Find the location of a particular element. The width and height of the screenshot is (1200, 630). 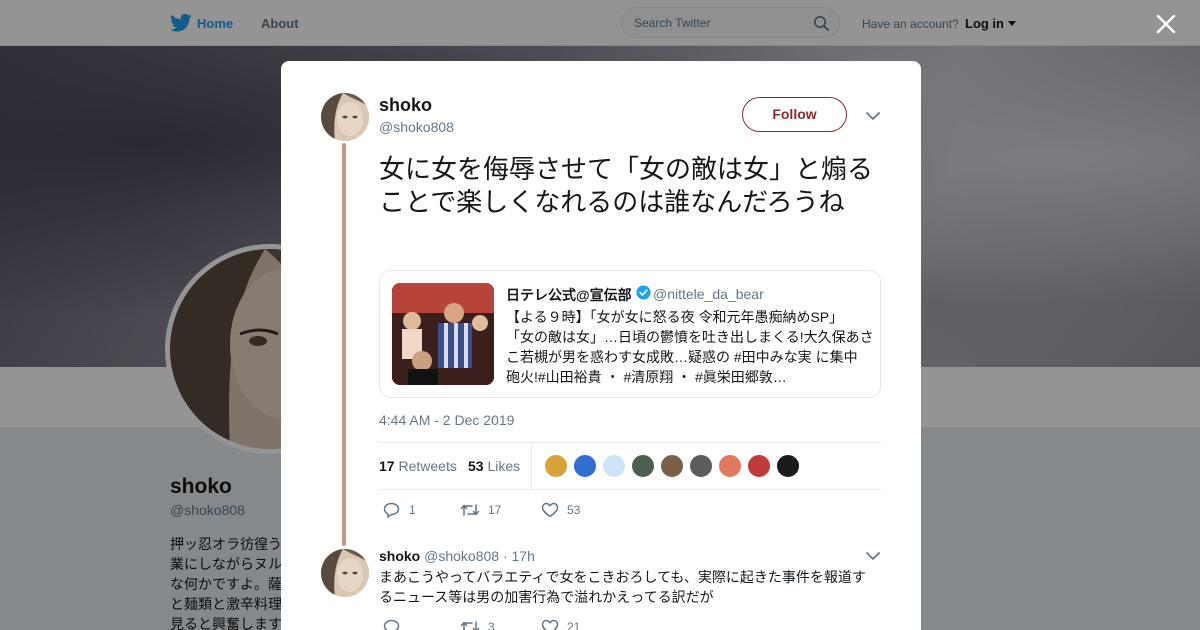

author-handle: @shoko808 is located at coordinates (416, 127).